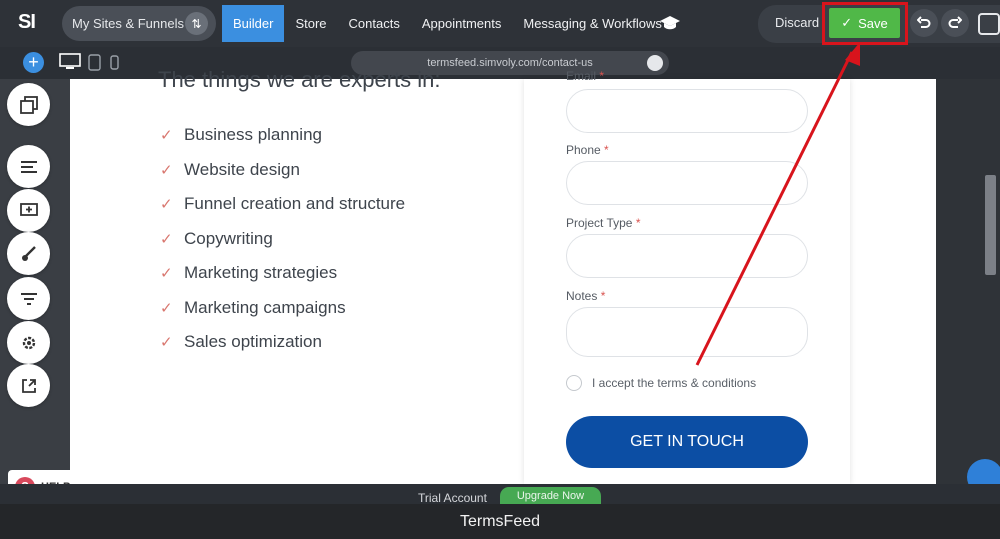 The image size is (1000, 539). What do you see at coordinates (581, 76) in the screenshot?
I see `email-label-text: Email` at bounding box center [581, 76].